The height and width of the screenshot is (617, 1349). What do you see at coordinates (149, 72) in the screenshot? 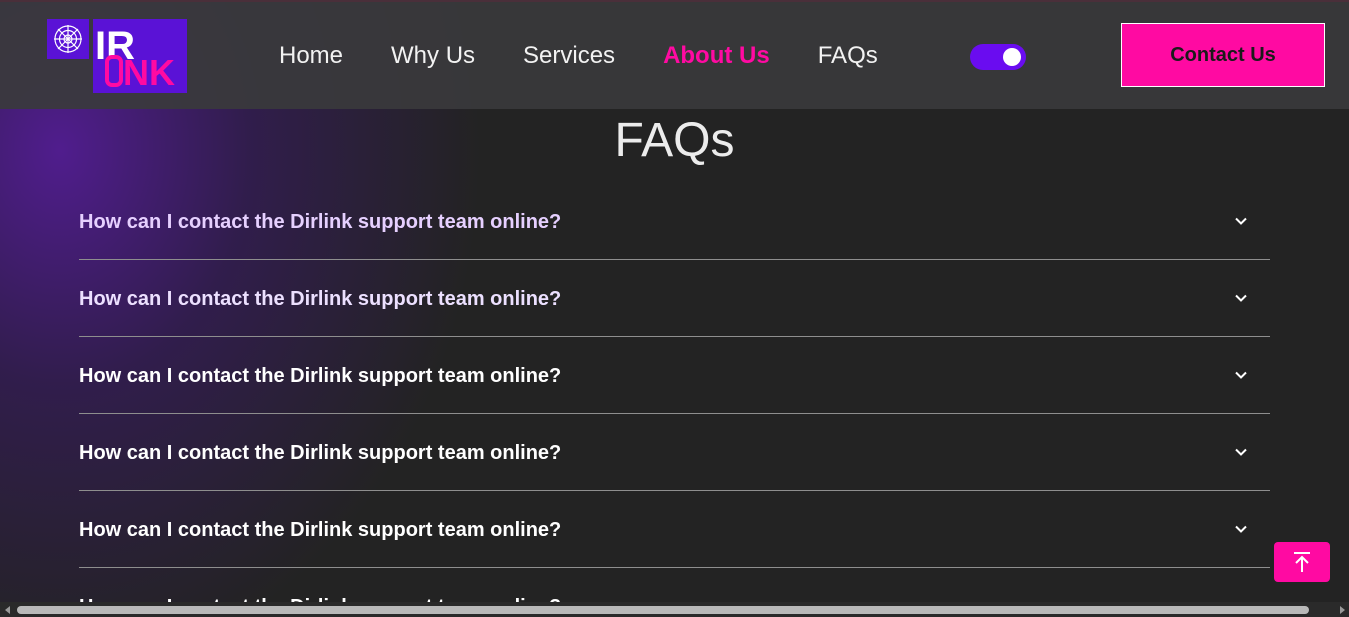
I see `logo-text-bottom: NK` at bounding box center [149, 72].